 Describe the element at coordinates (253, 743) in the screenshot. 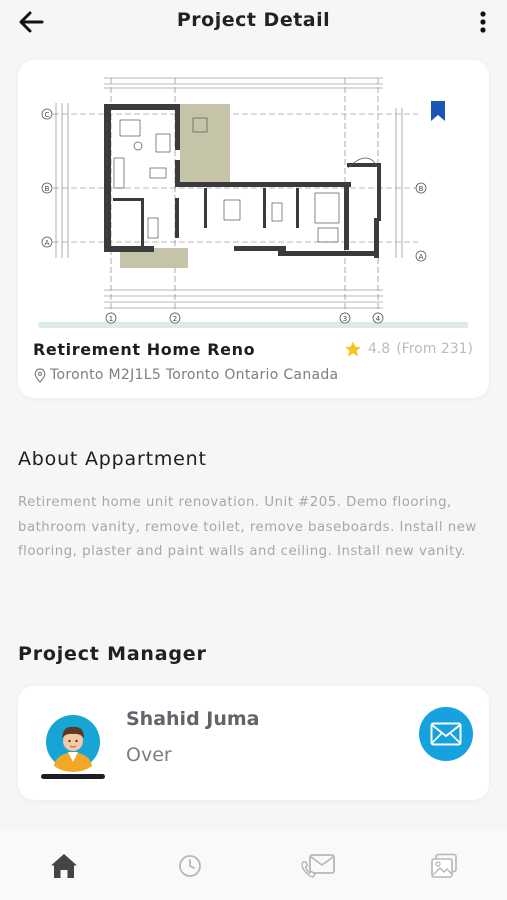

I see `project-manager-card: Shahid Juma Over` at that location.